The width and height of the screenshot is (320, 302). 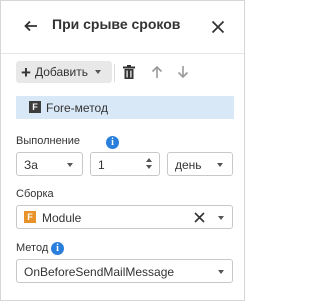 What do you see at coordinates (183, 72) in the screenshot?
I see `arrow-down-icon` at bounding box center [183, 72].